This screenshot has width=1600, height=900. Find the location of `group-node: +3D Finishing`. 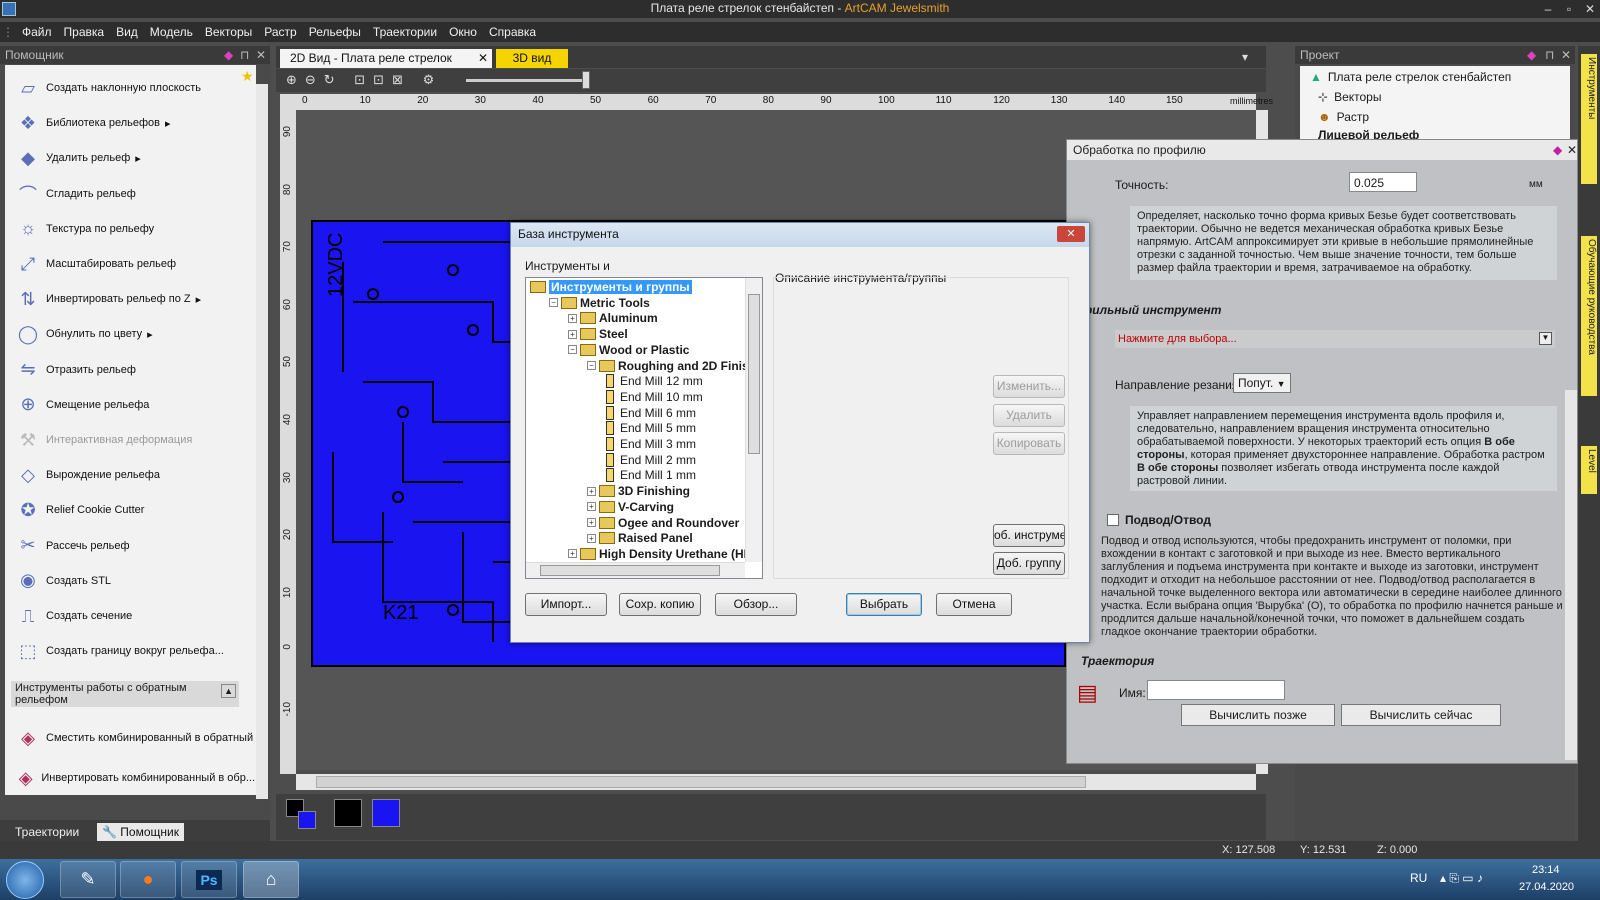

group-node: +3D Finishing is located at coordinates (638, 491).